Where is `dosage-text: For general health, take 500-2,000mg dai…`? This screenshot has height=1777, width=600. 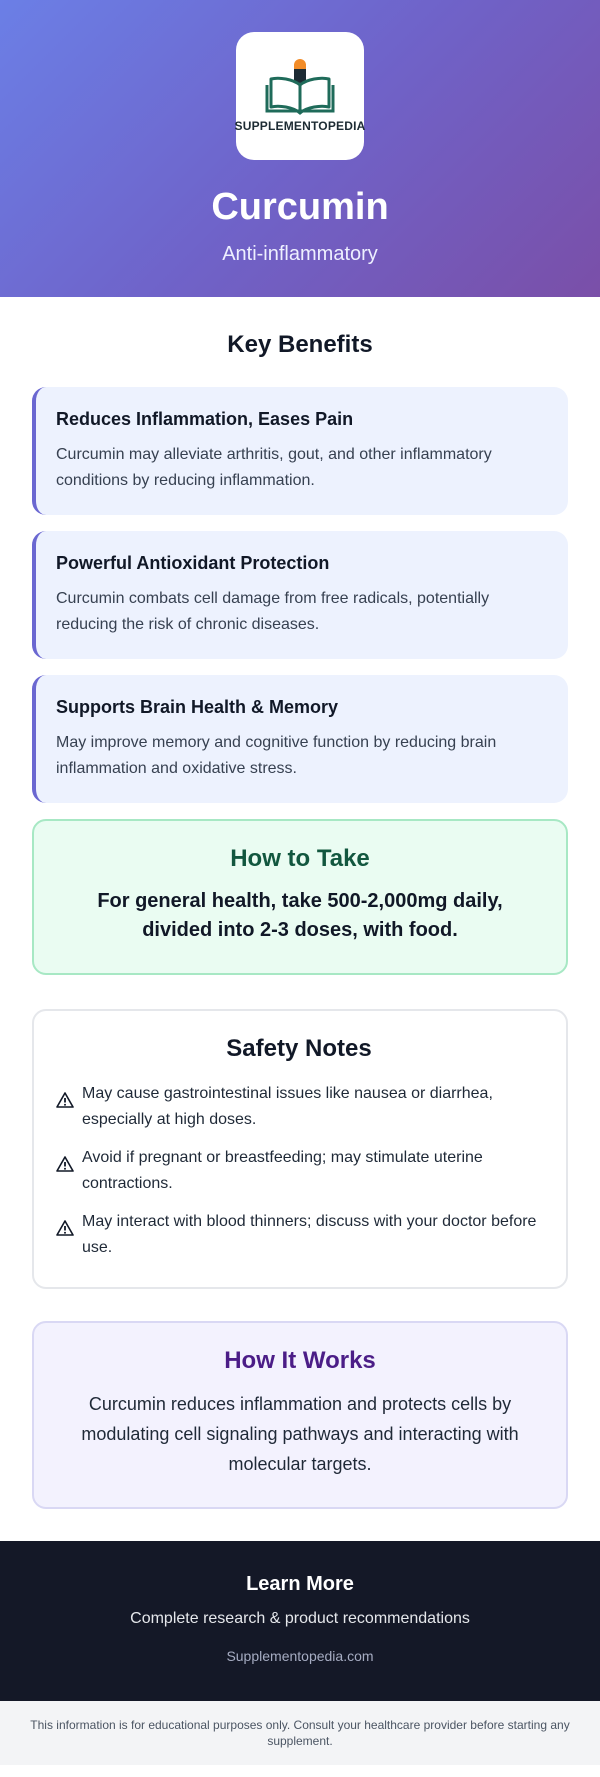
dosage-text: For general health, take 500-2,000mg dai… is located at coordinates (300, 915).